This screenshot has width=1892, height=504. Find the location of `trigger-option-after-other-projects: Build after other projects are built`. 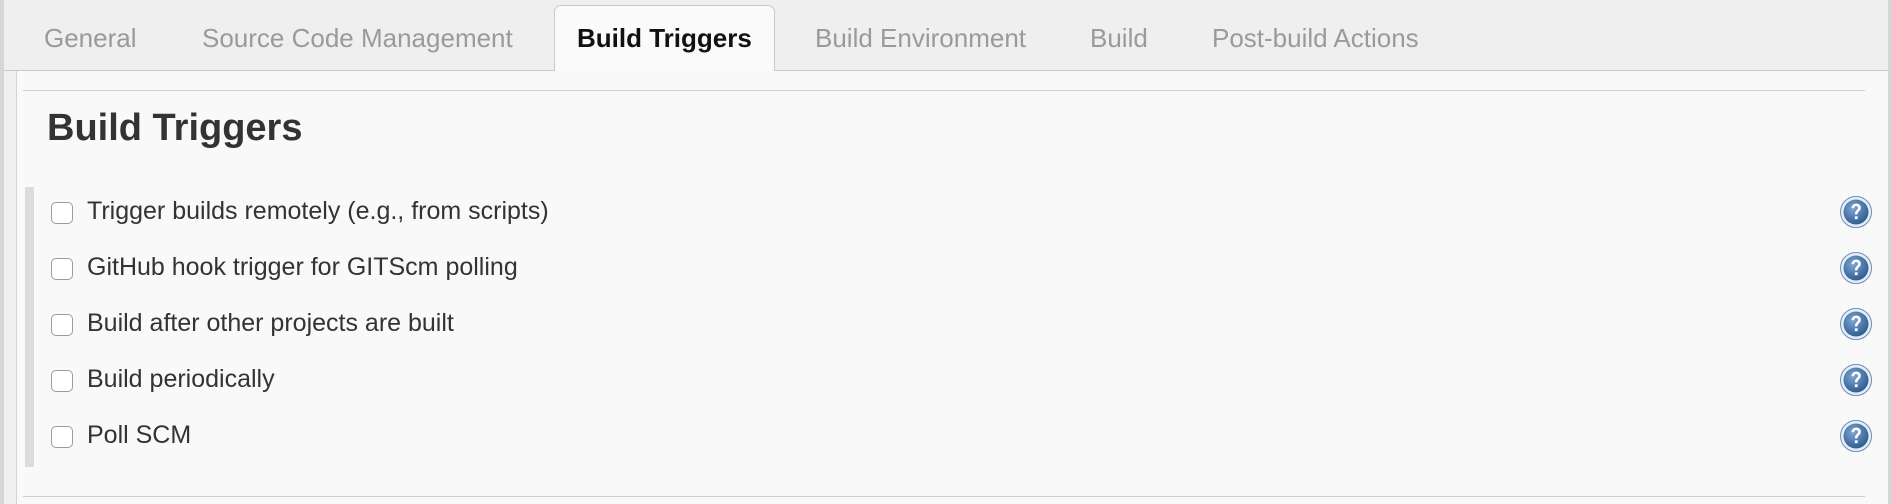

trigger-option-after-other-projects: Build after other projects are built is located at coordinates (958, 327).